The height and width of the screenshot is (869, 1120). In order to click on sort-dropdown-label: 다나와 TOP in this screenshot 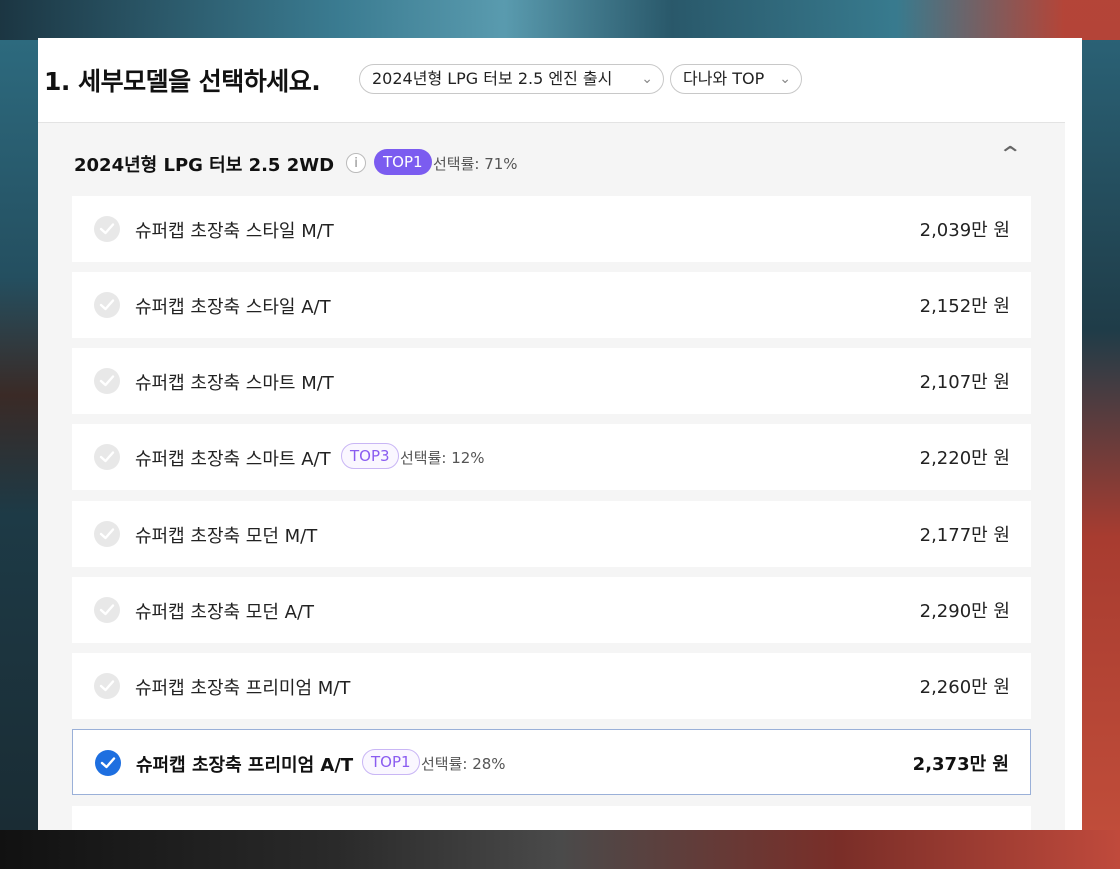, I will do `click(724, 78)`.